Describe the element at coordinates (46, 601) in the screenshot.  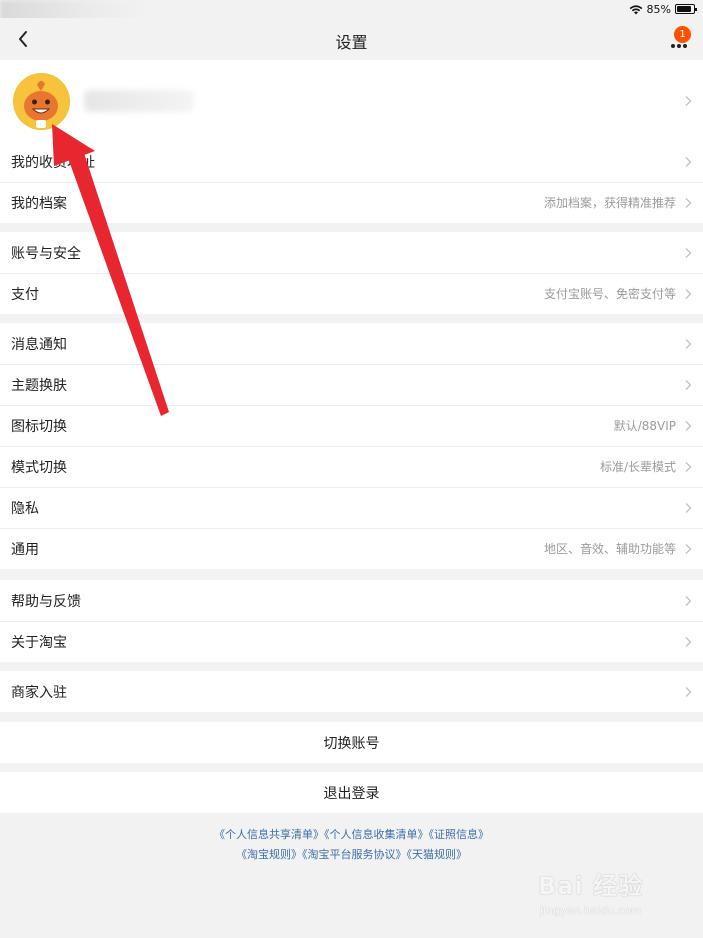
I see `settings-row-label: 帮助与反馈` at that location.